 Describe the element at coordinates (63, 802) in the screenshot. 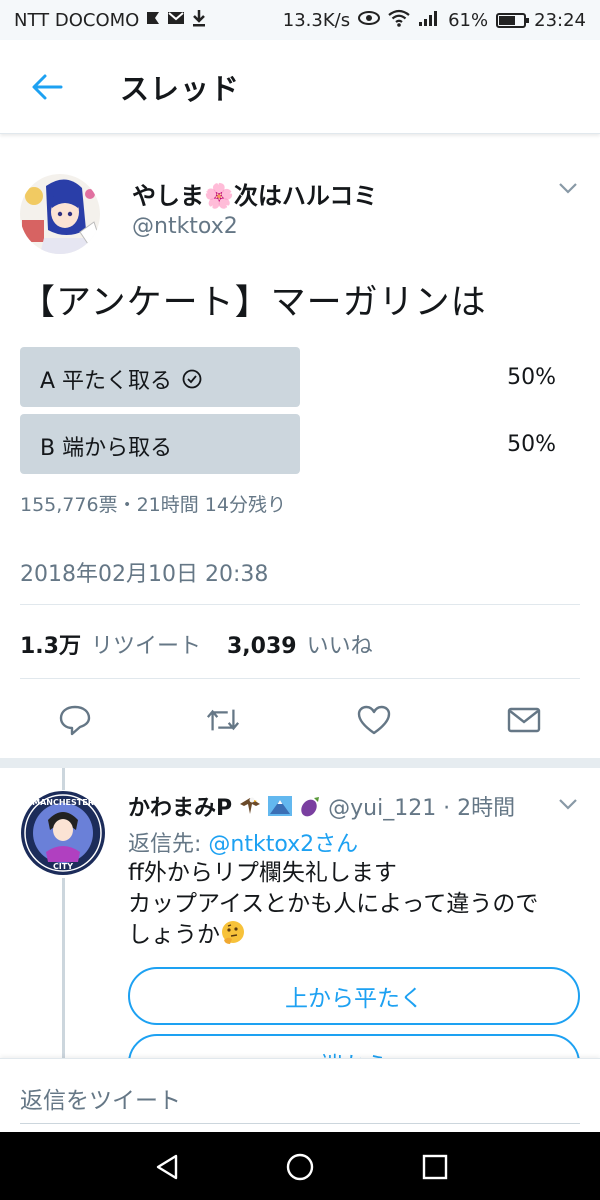

I see `avatar-badge-text-top: MANCHESTER` at that location.